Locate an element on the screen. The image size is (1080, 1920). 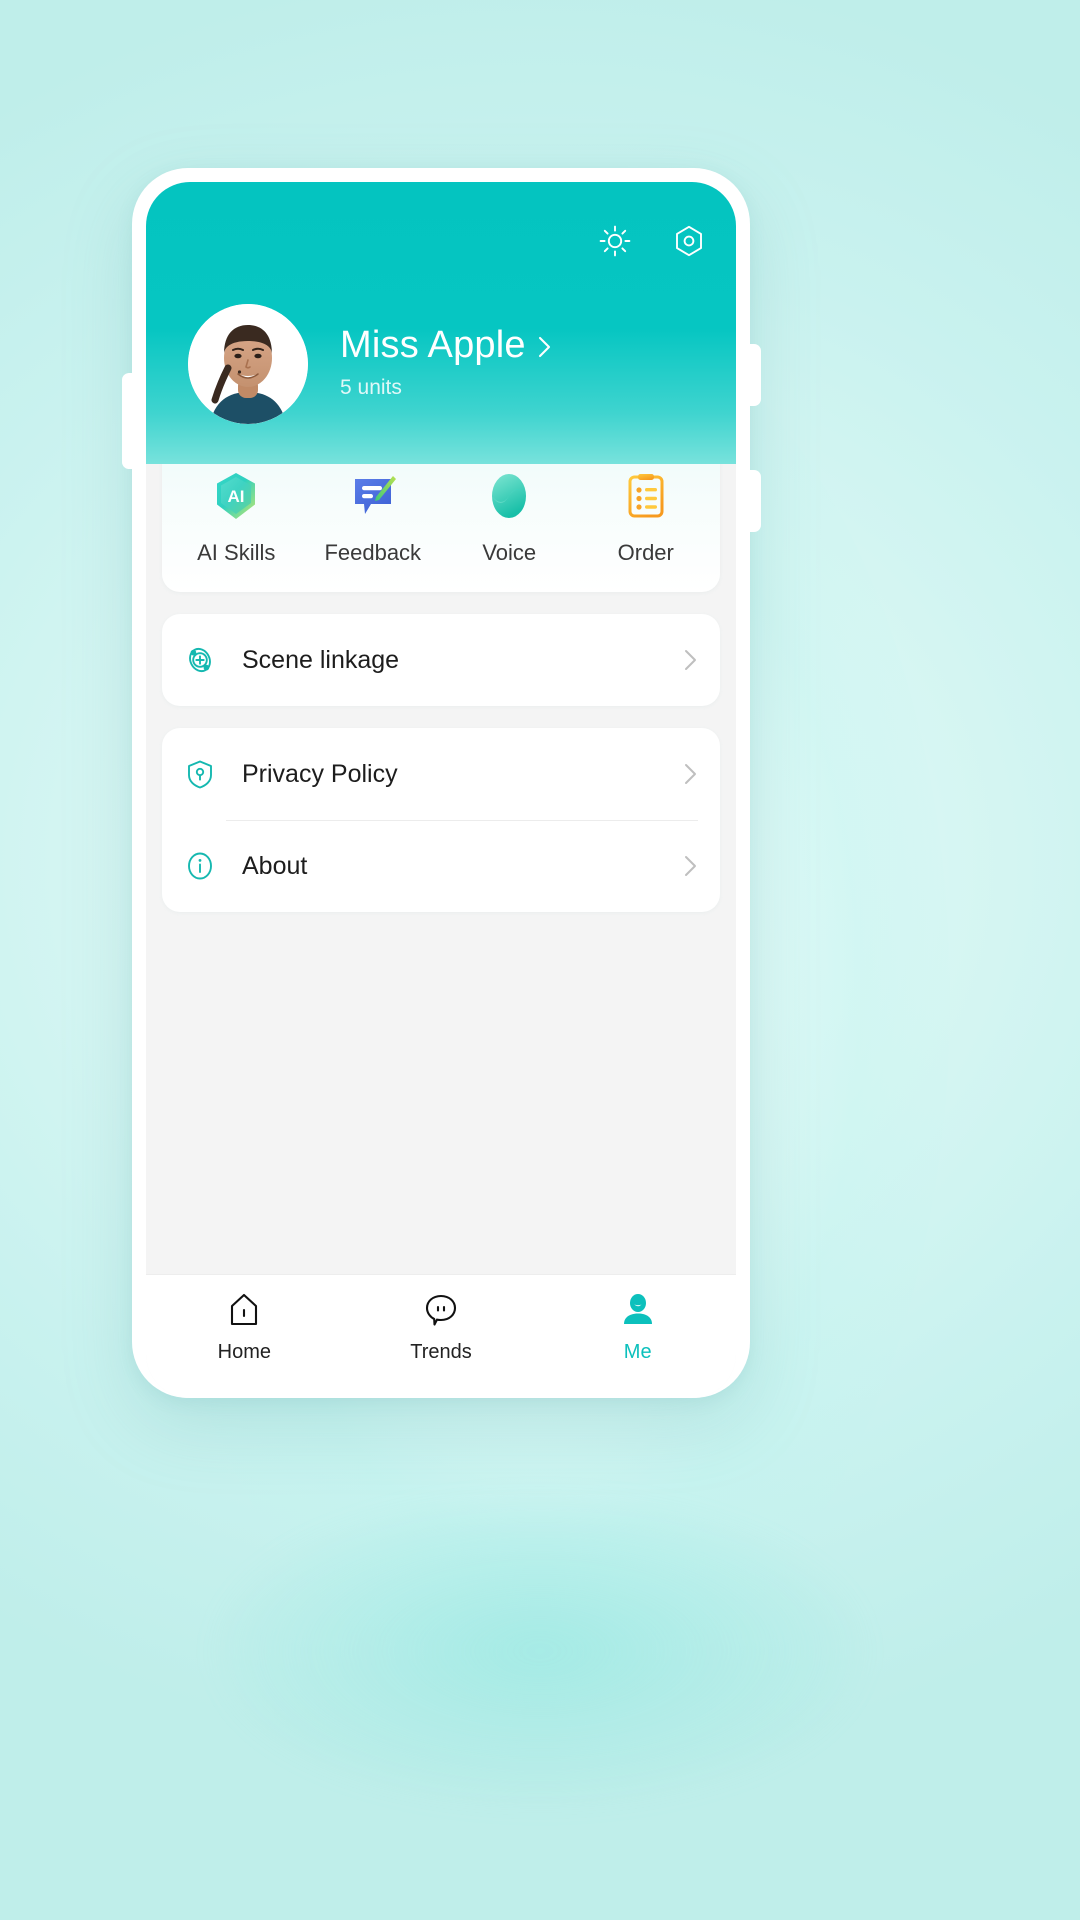
voice-icon is located at coordinates (509, 496).